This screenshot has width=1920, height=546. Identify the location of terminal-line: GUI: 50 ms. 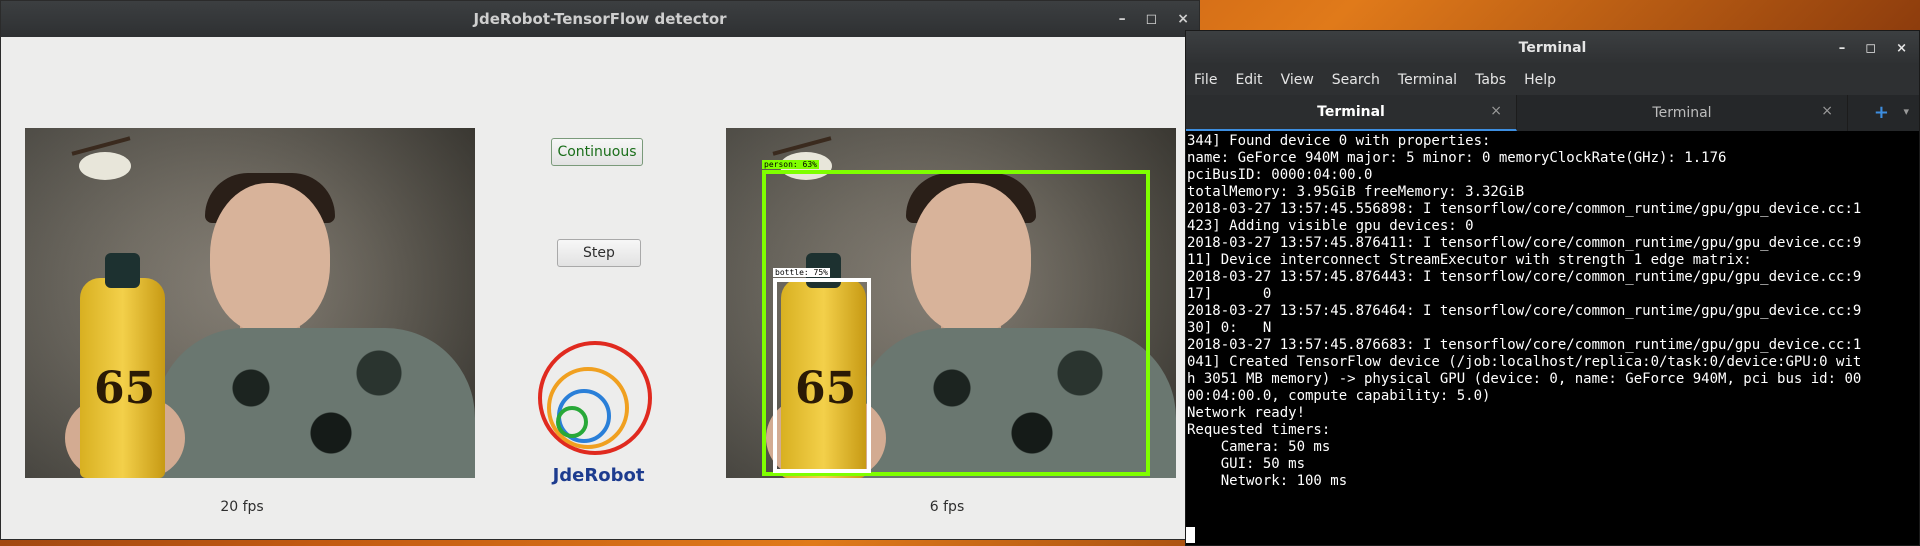
(1246, 464).